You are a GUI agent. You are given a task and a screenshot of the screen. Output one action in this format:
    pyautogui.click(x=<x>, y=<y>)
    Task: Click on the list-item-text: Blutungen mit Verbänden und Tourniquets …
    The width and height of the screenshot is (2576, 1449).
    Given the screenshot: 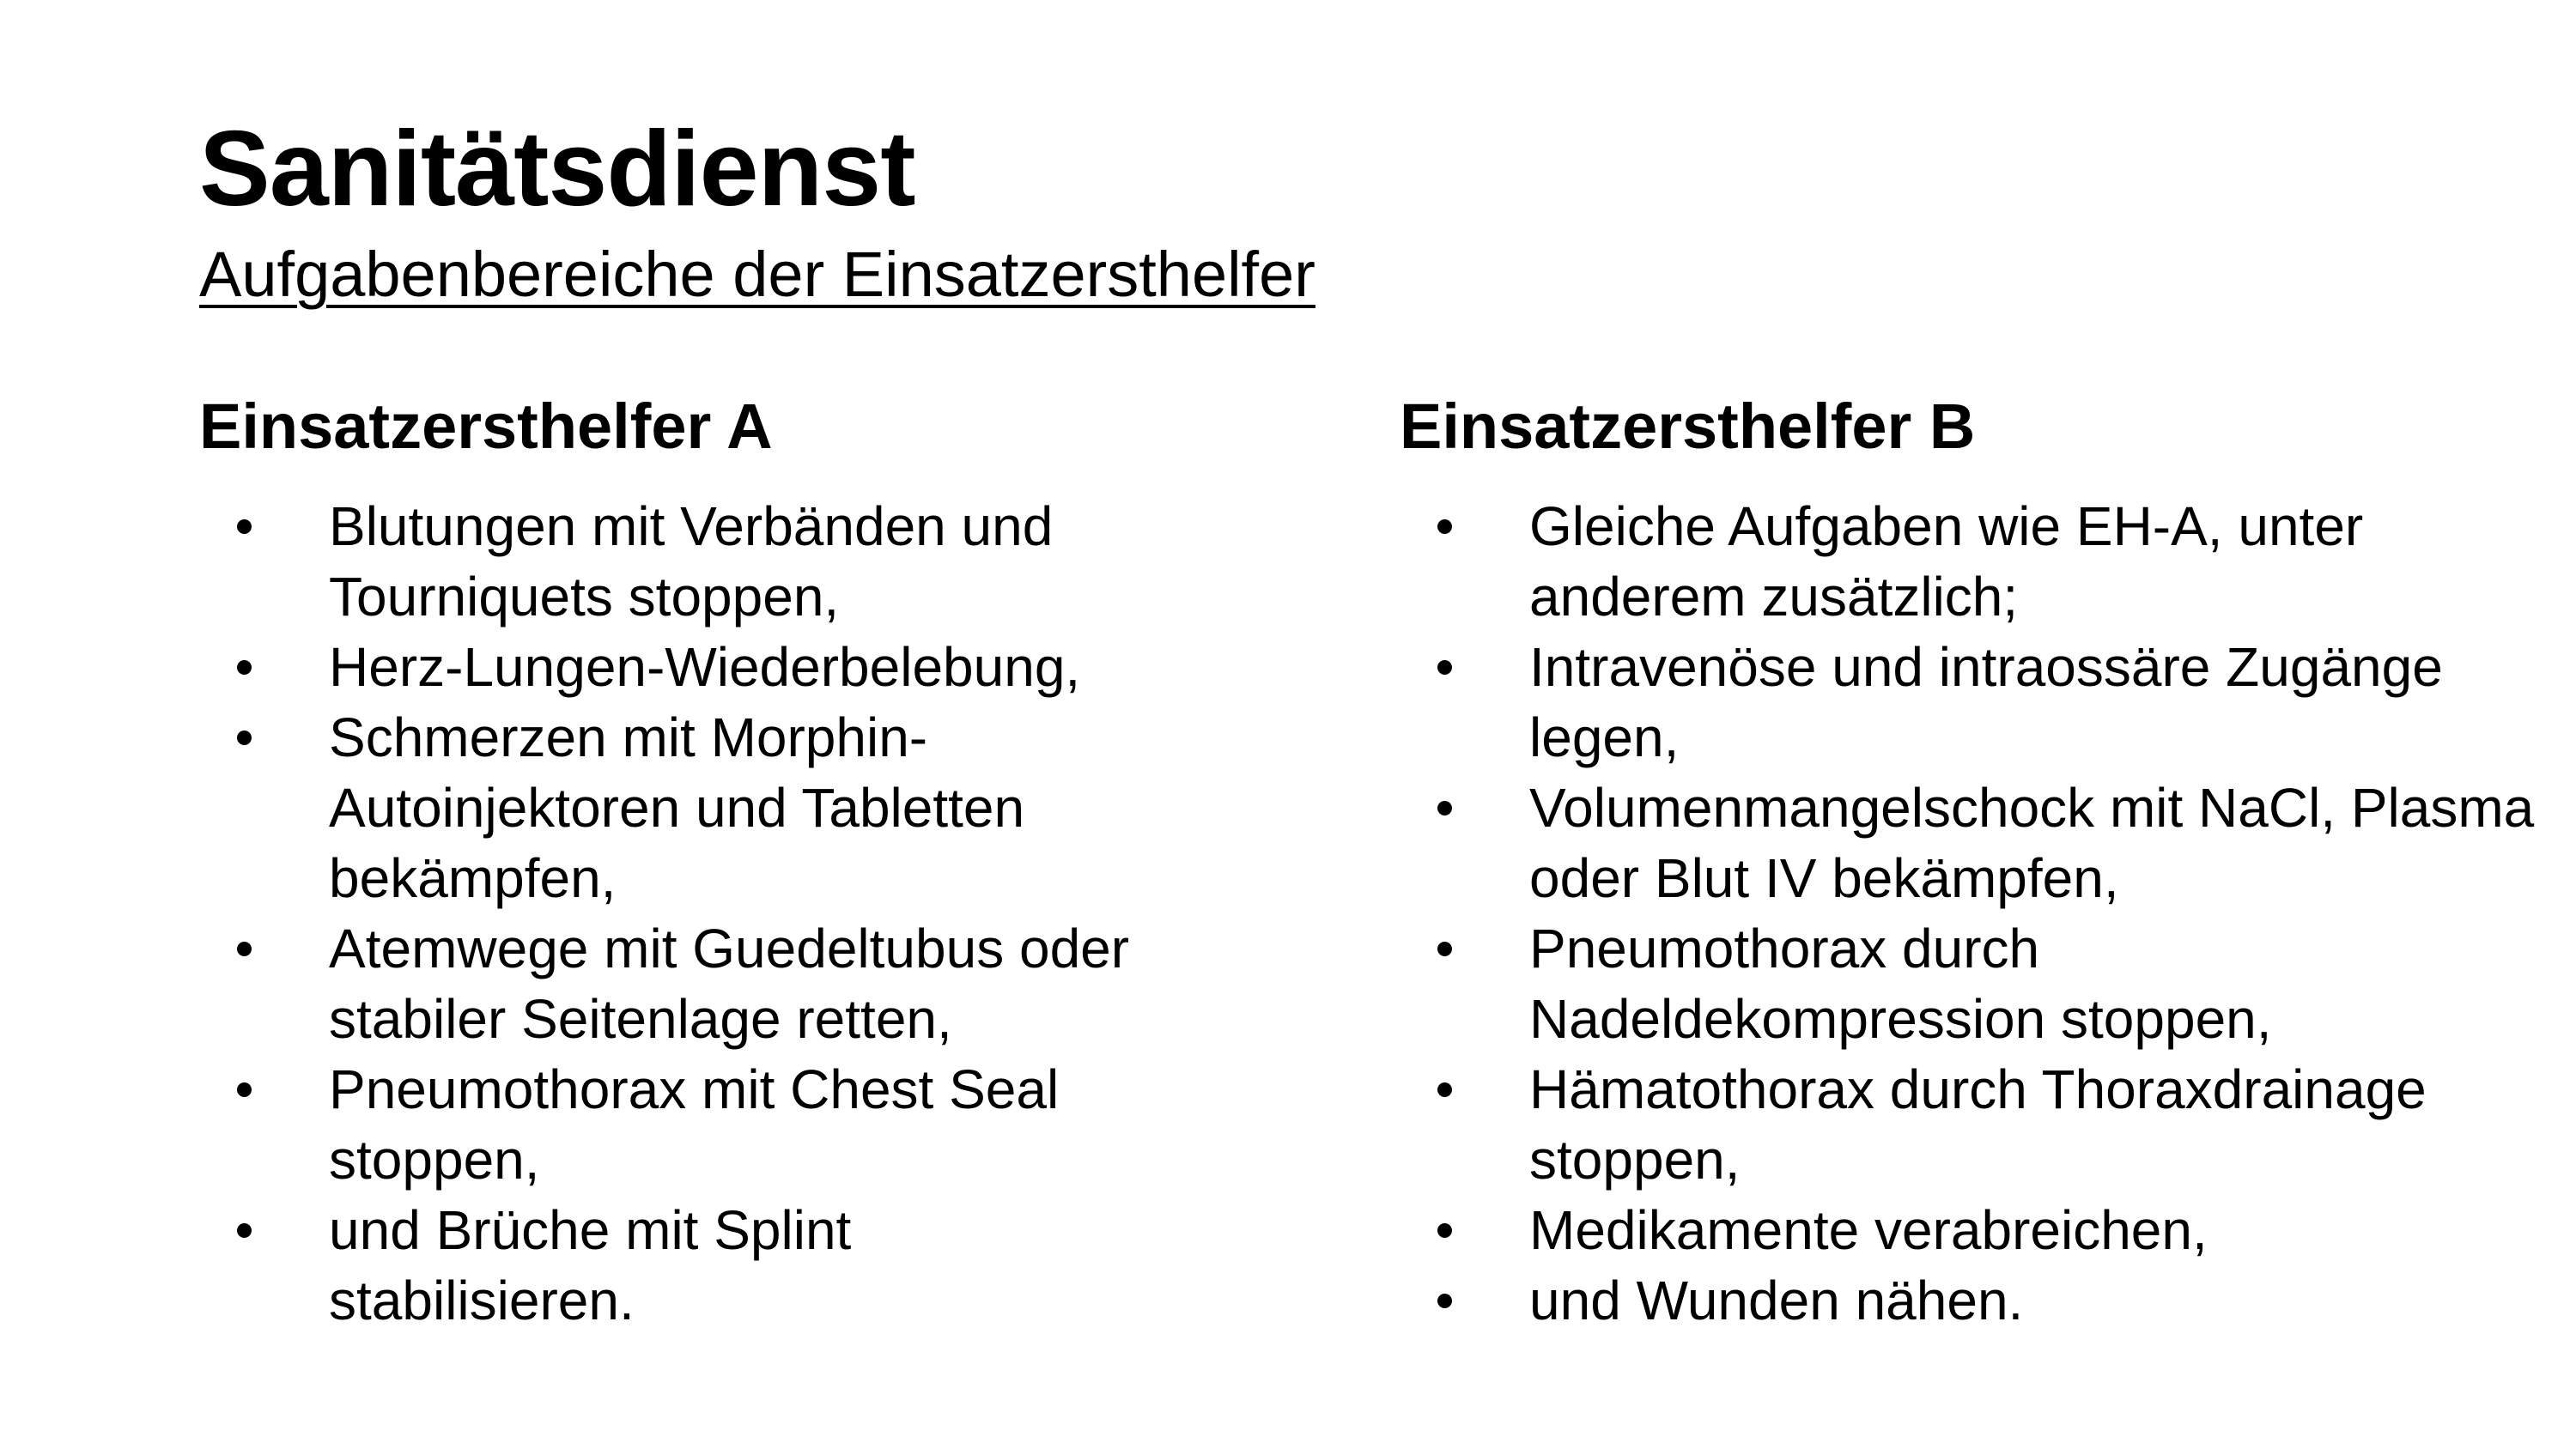 What is the action you would take?
    pyautogui.click(x=691, y=561)
    